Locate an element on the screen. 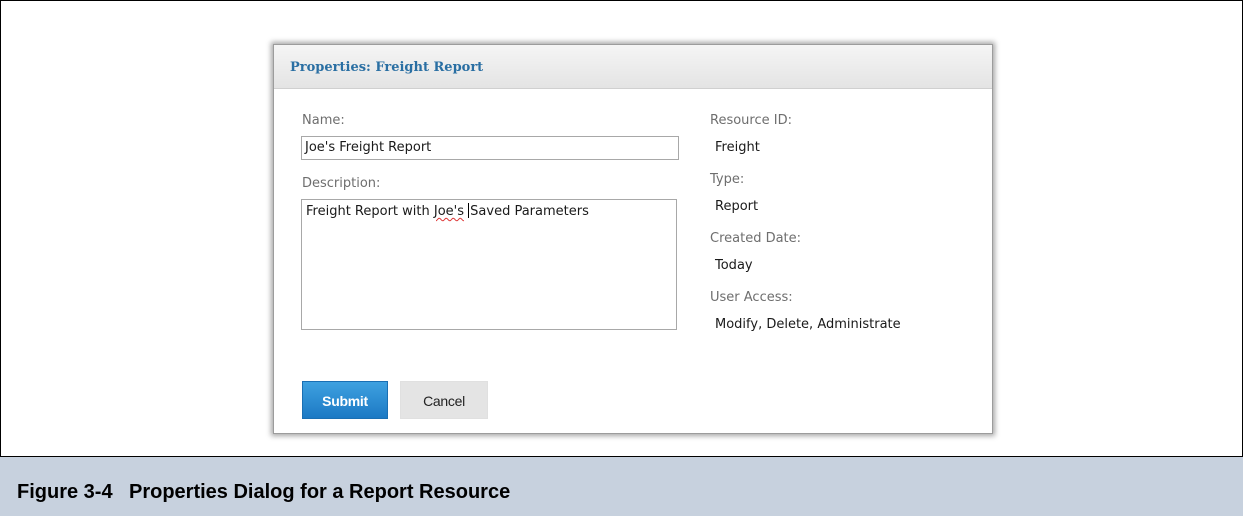  description-label: Description: is located at coordinates (341, 183).